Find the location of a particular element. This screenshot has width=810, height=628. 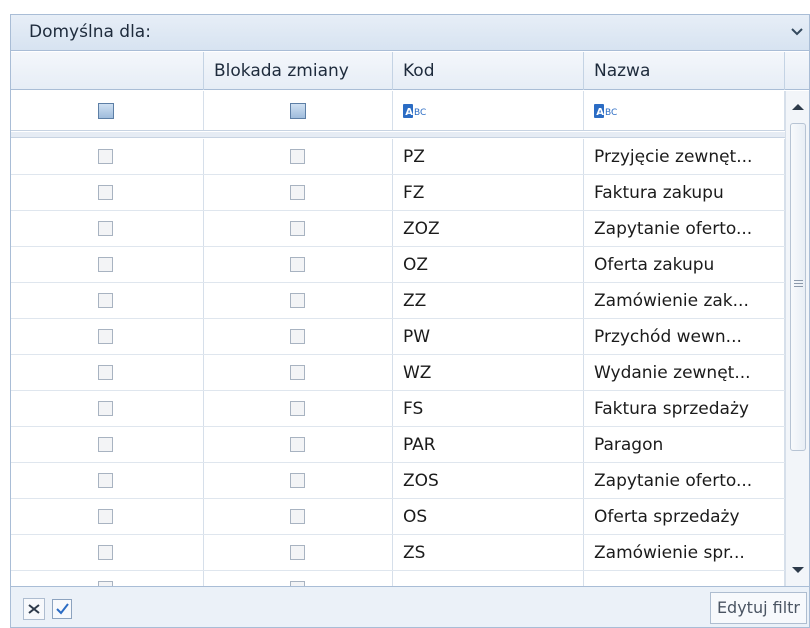

filter-cell-blokada is located at coordinates (298, 110).